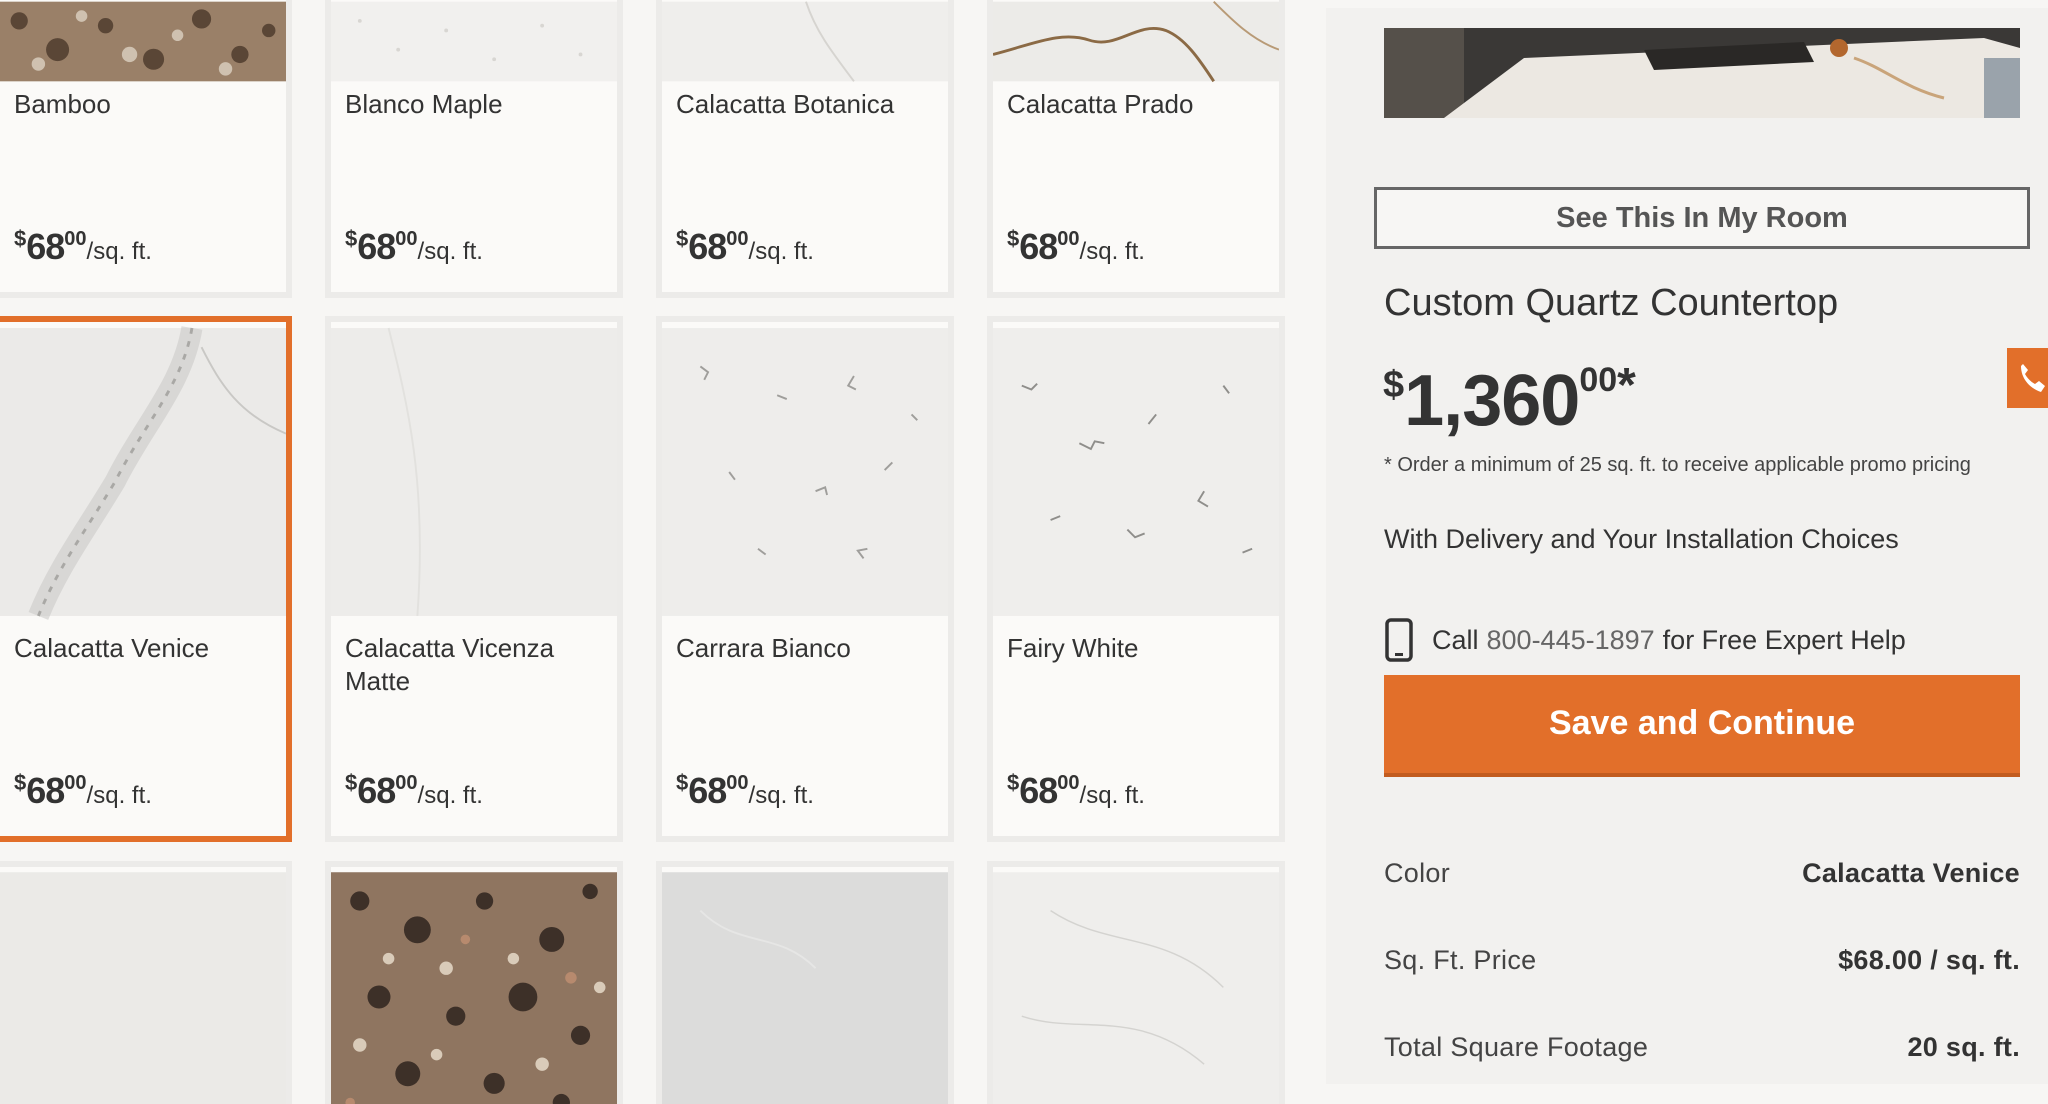 This screenshot has height=1104, width=2048. Describe the element at coordinates (1963, 1046) in the screenshot. I see `spec-value: 20 sq. ft.` at that location.